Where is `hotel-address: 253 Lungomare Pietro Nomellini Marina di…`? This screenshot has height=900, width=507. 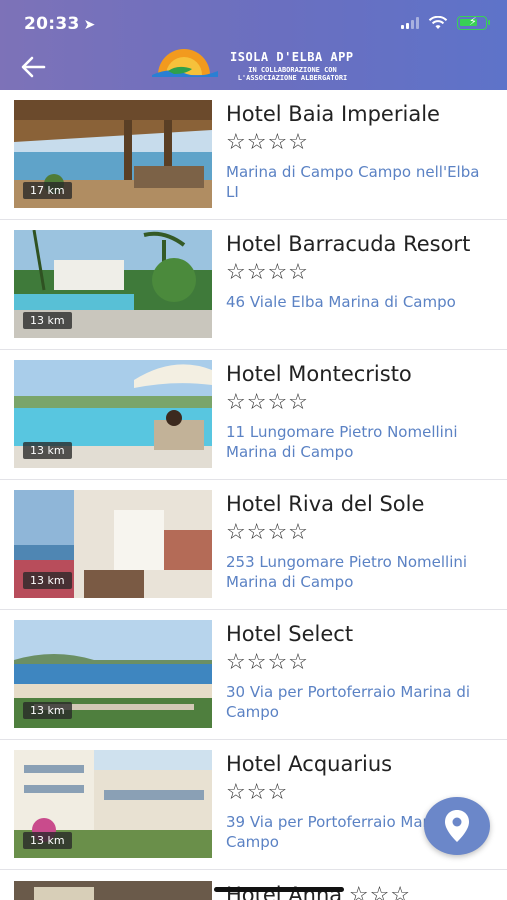
hotel-address: 253 Lungomare Pietro Nomellini Marina di… is located at coordinates (355, 572).